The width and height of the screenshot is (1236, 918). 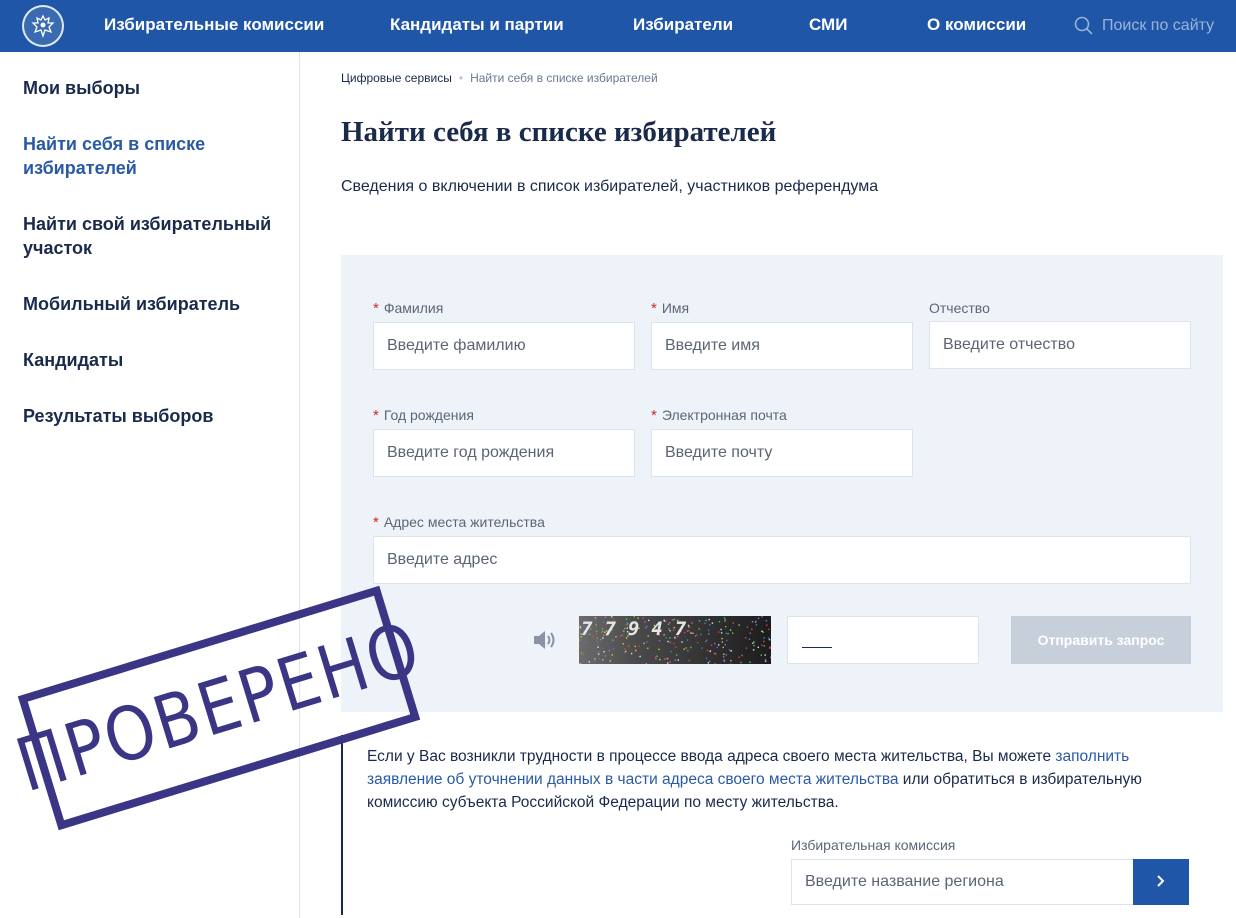 I want to click on captcha-image: 77947, so click(x=675, y=640).